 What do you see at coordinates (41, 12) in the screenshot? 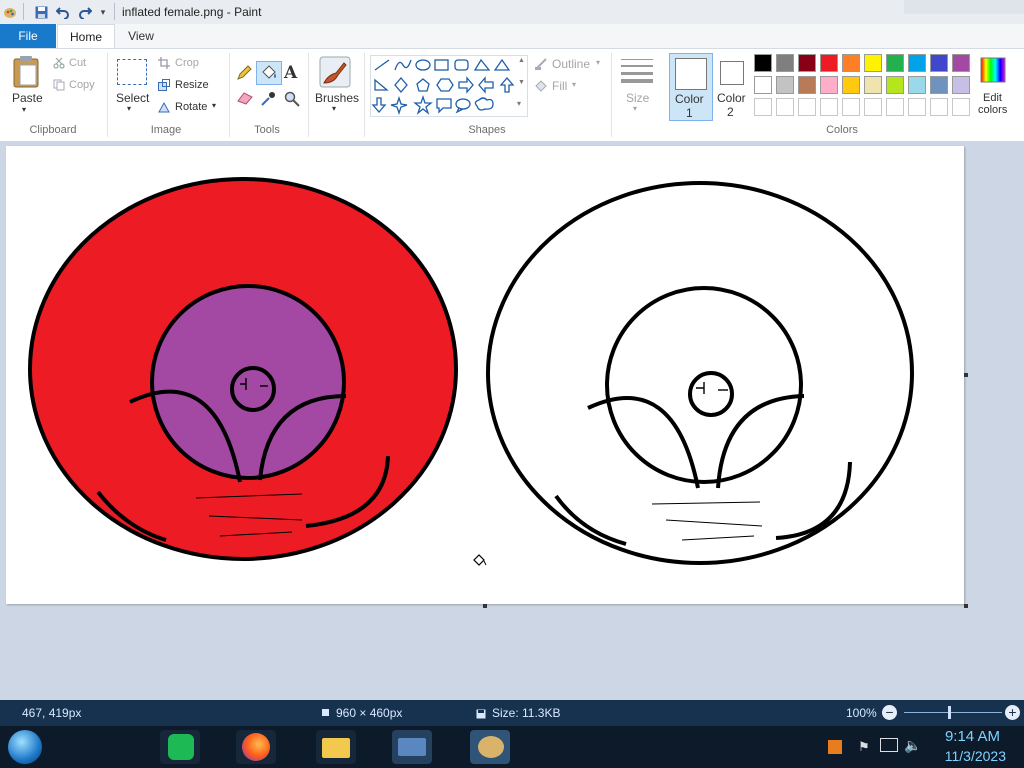
I see `save-icon` at bounding box center [41, 12].